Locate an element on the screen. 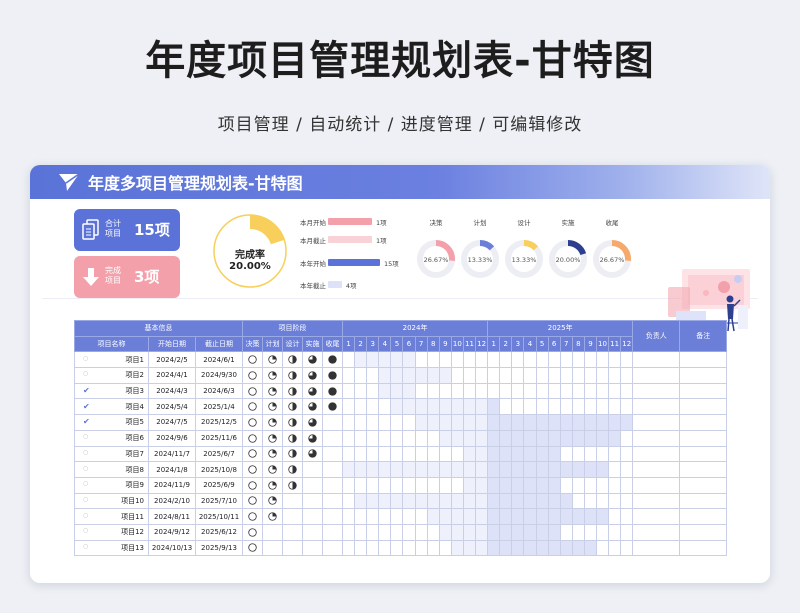 The image size is (800, 613). start-date-cell: 2024/11/9 is located at coordinates (172, 485).